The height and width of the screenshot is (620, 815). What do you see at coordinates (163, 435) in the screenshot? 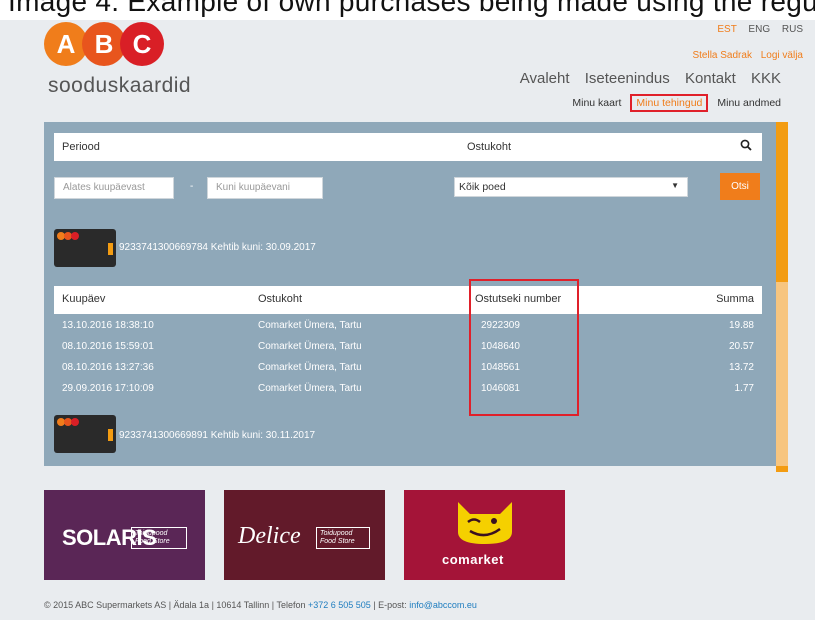
I see `card-number: 9233741300669891` at bounding box center [163, 435].